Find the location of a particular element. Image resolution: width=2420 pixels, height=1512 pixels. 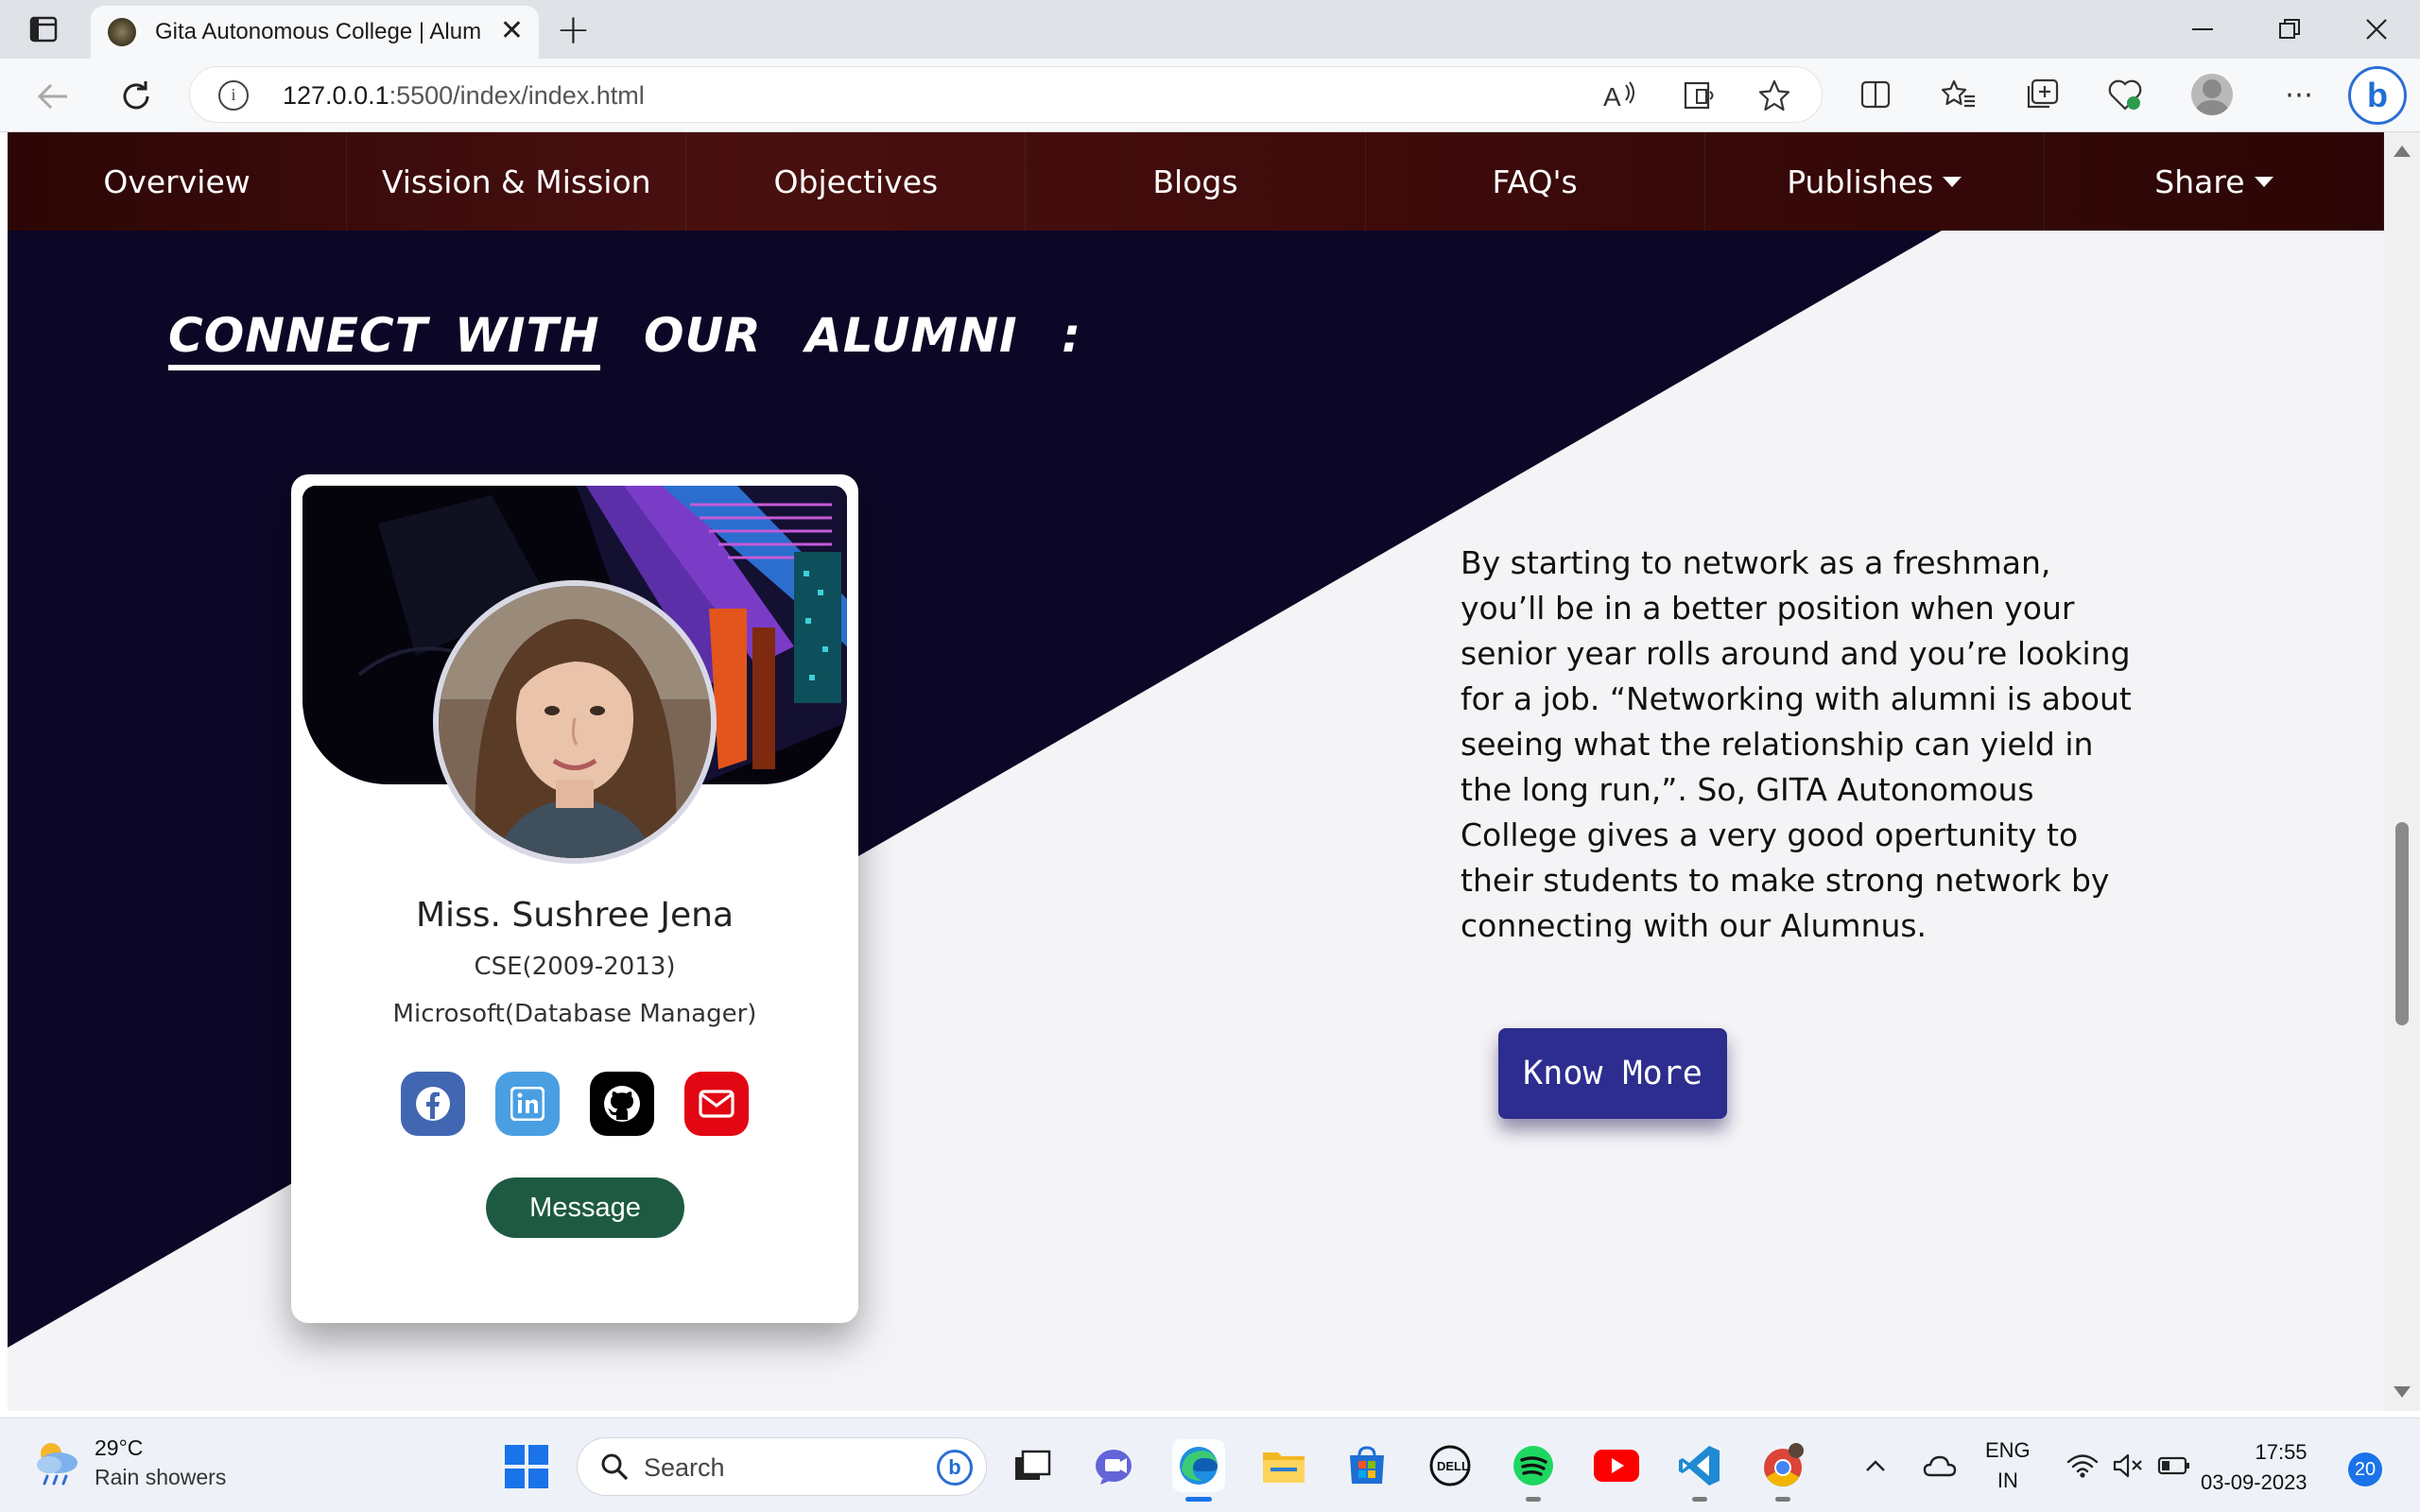

search-placeholder: Search is located at coordinates (685, 1467).